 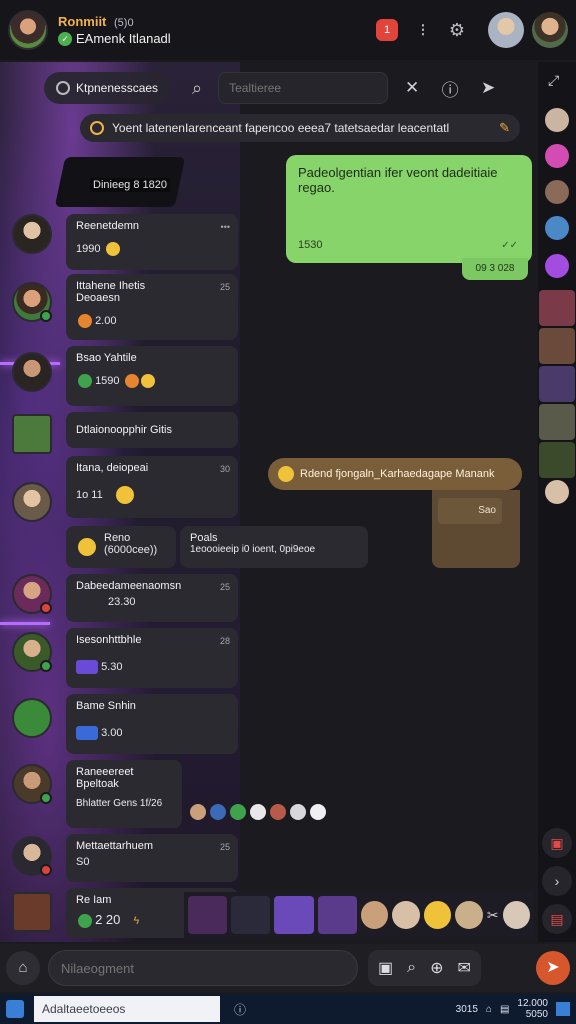 I want to click on room-avatar, so click(x=28, y=30).